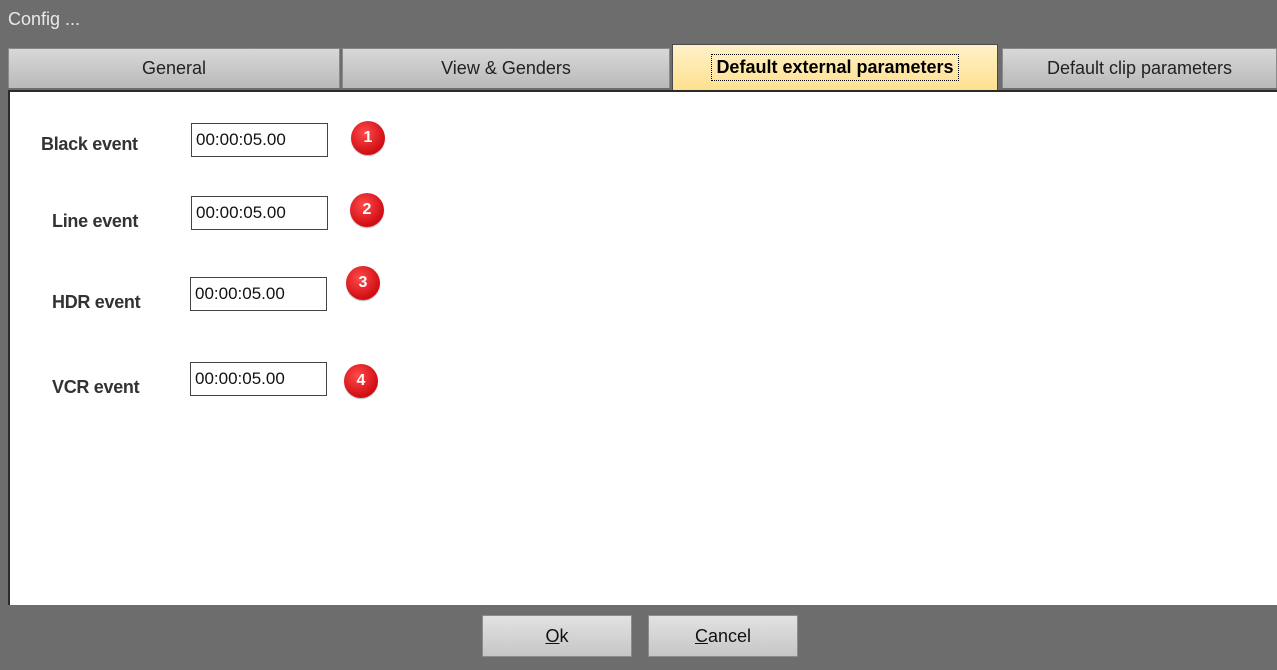 The width and height of the screenshot is (1277, 670). I want to click on vcr-event-label: VCR event, so click(96, 387).